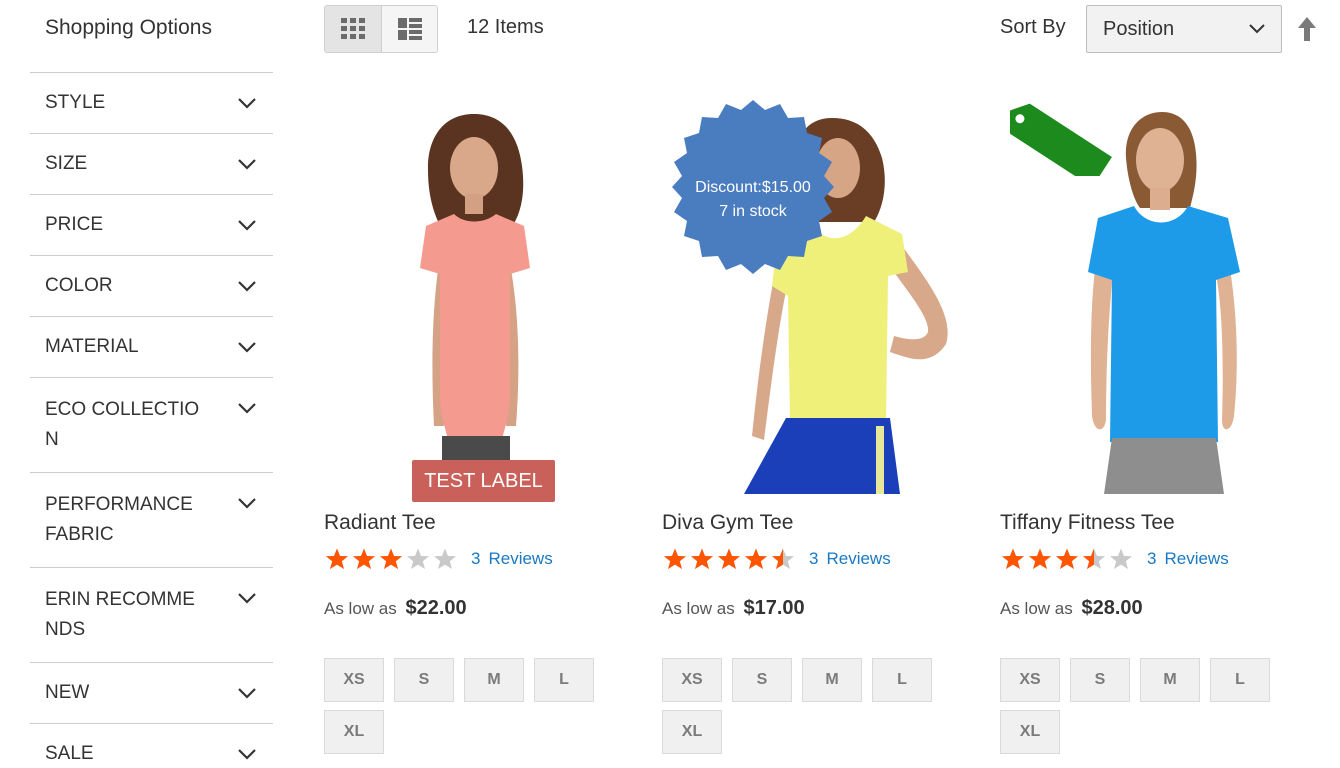  I want to click on filter-color: COLOR, so click(151, 286).